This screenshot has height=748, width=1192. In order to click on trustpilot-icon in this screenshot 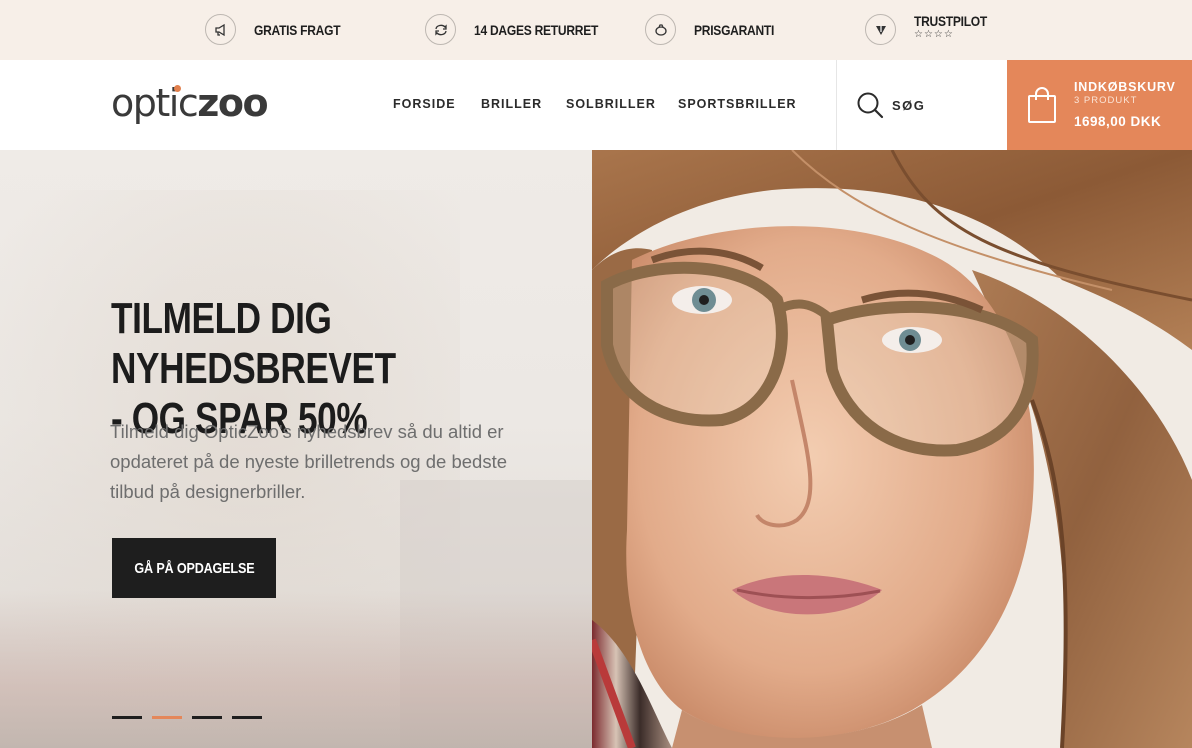, I will do `click(880, 29)`.